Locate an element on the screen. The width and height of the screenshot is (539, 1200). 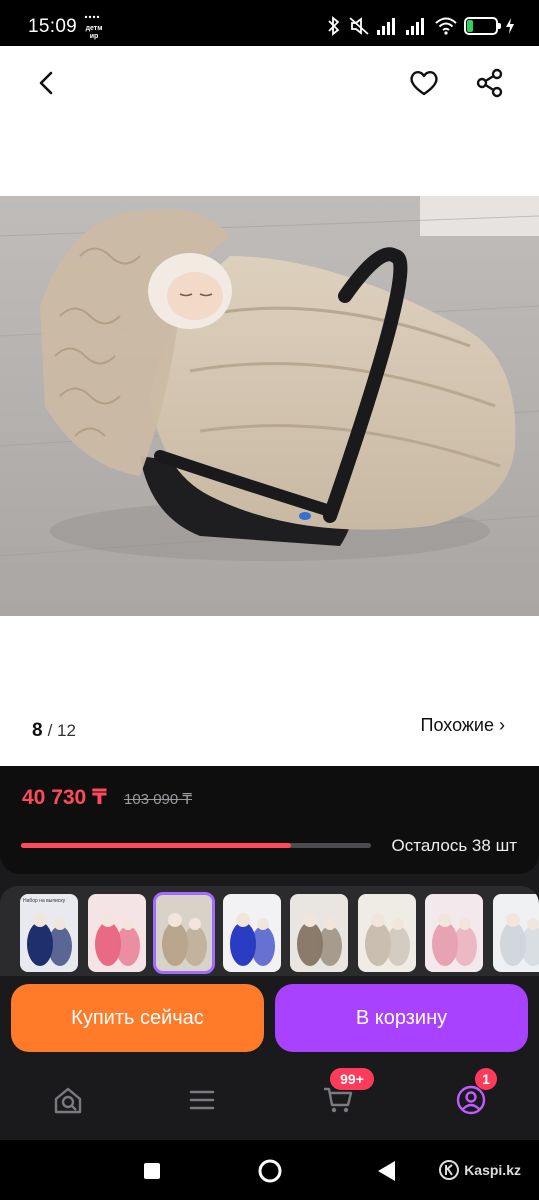
system-navigation-bar: Kaspi.kz is located at coordinates (269, 1170).